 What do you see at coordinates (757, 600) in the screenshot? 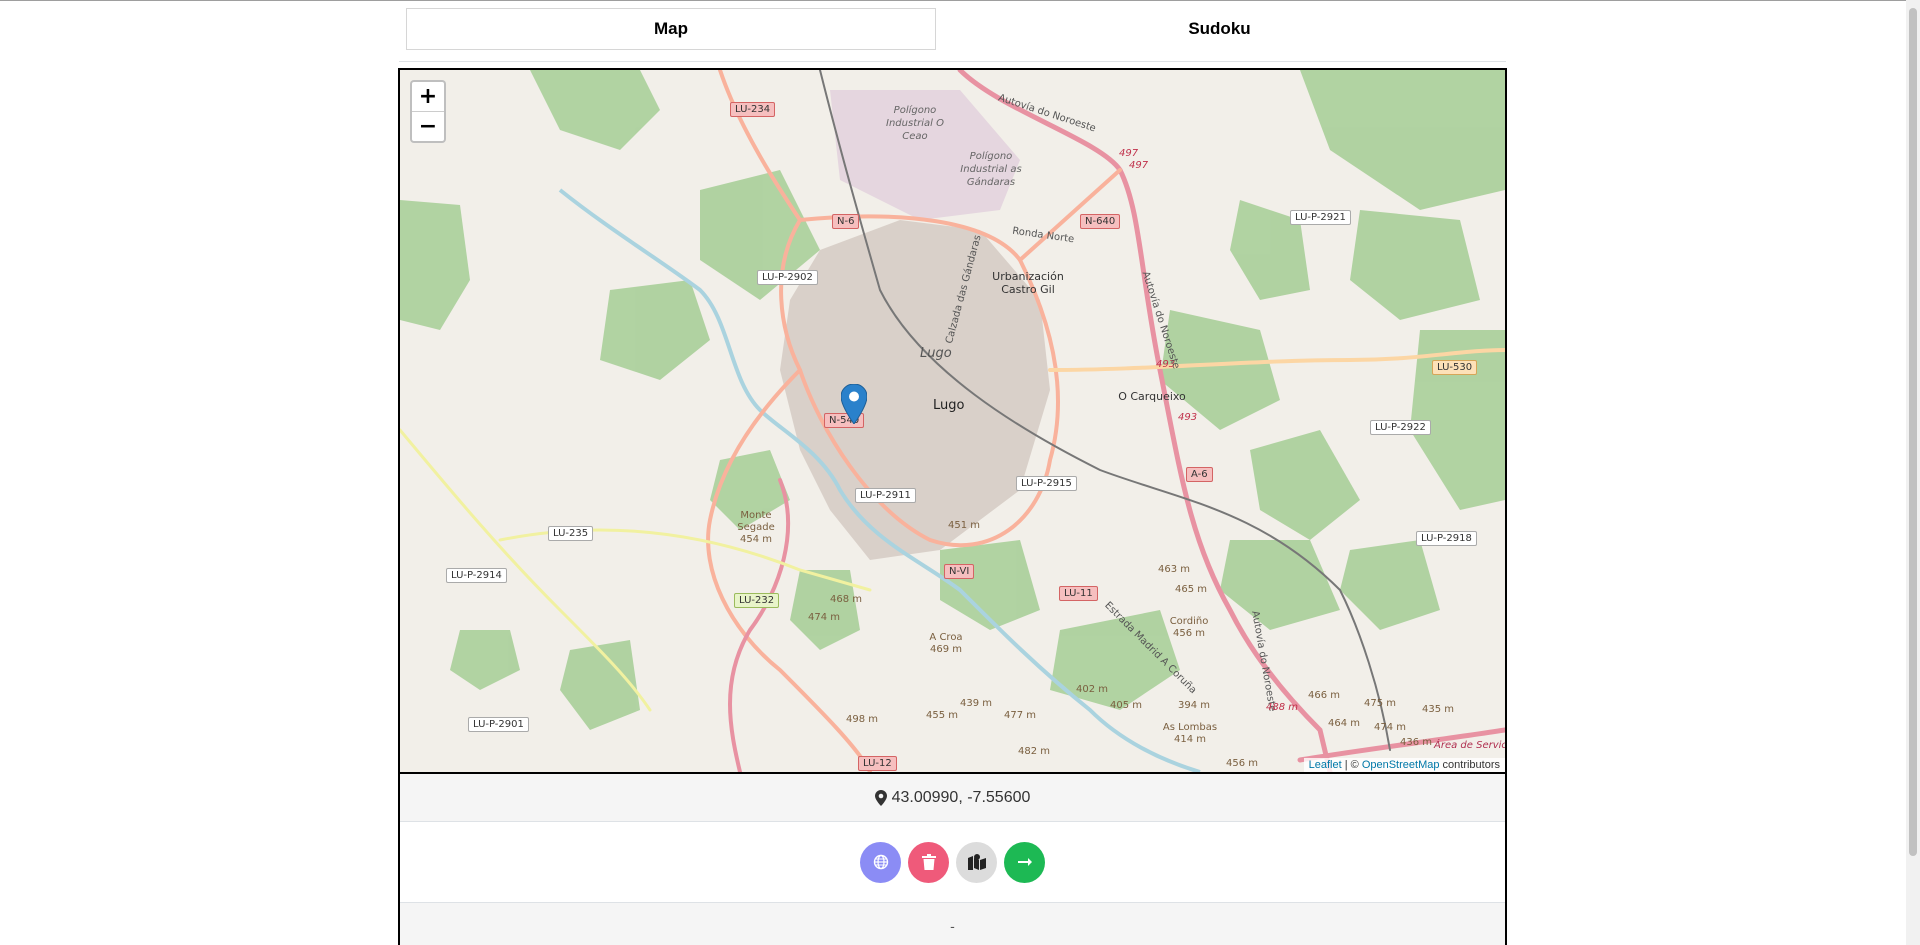
I see `road-shield: LU-232` at bounding box center [757, 600].